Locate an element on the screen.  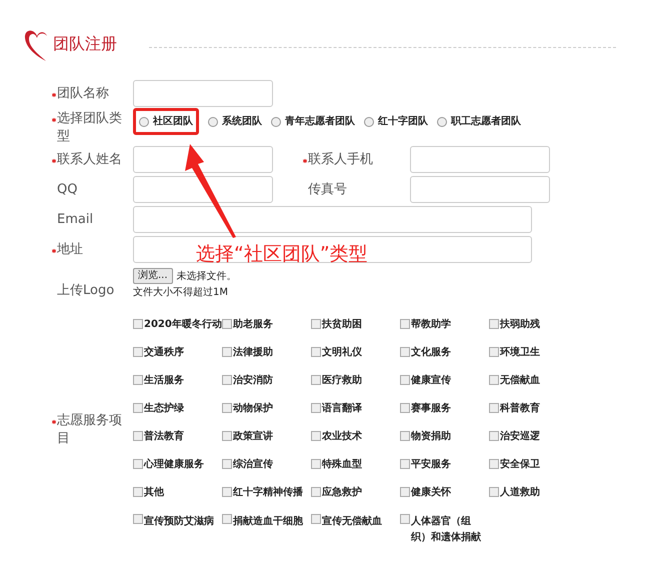
checkbox-option: 治安消防 is located at coordinates (266, 380).